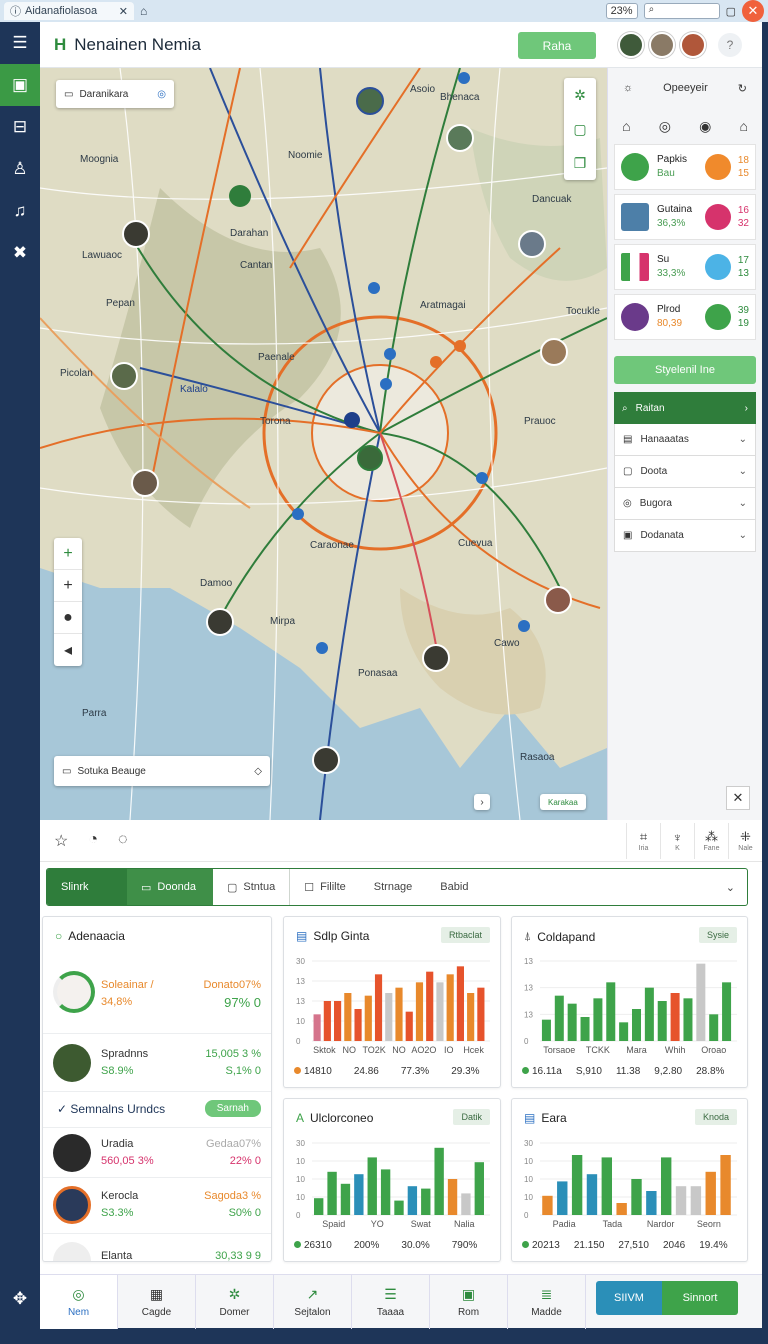 The image size is (768, 1344). What do you see at coordinates (717, 935) in the screenshot?
I see `chart-tag: Sysie` at bounding box center [717, 935].